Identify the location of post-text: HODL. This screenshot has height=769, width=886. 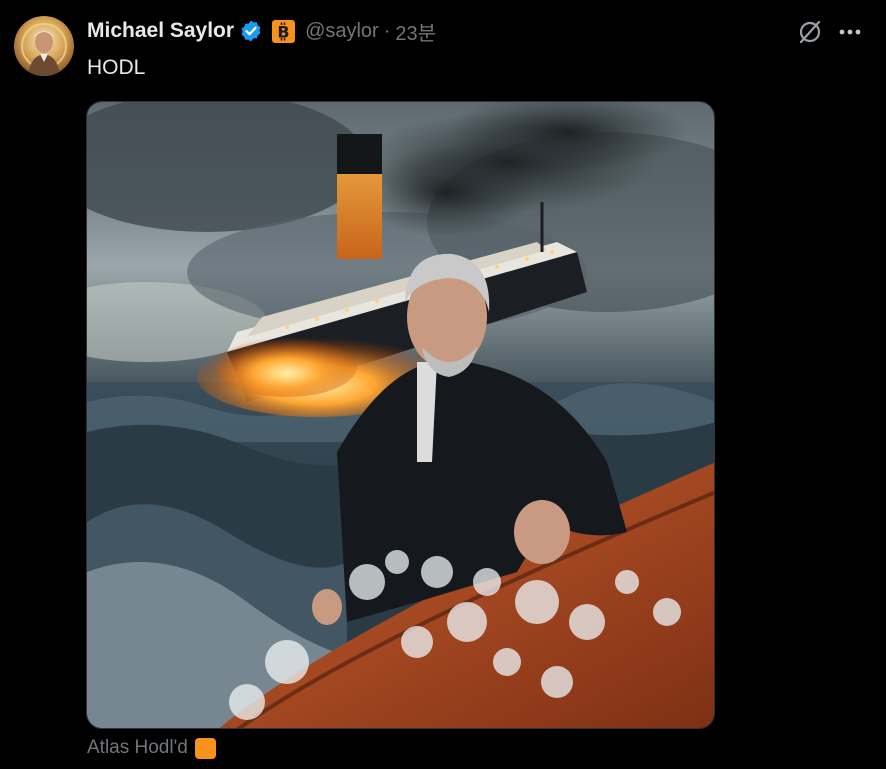
(116, 67).